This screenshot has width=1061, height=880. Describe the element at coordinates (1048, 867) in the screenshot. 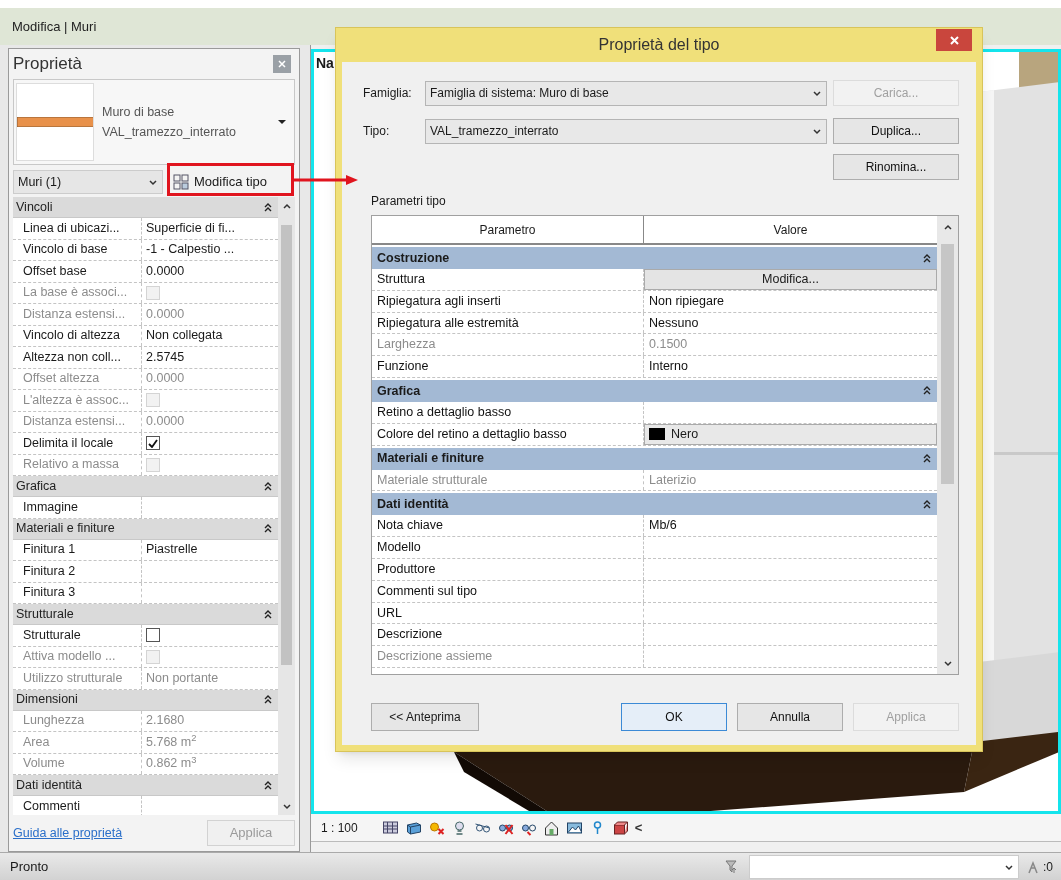

I see `selection-count: :0` at that location.